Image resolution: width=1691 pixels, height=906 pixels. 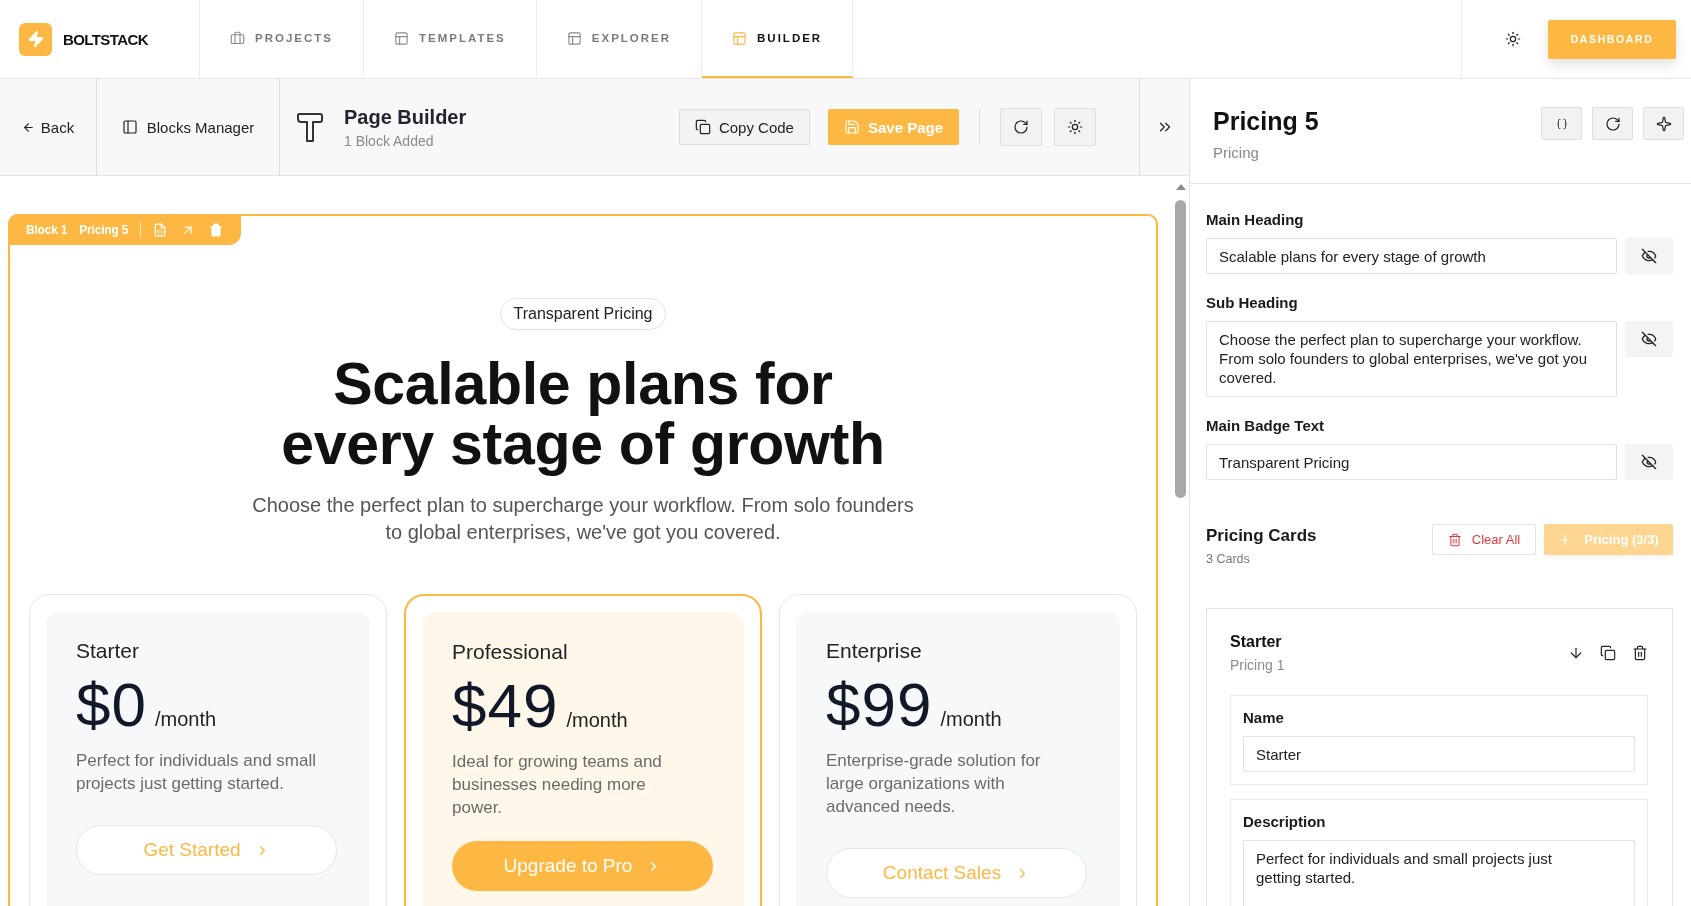 I want to click on theme-button, so click(x=1075, y=127).